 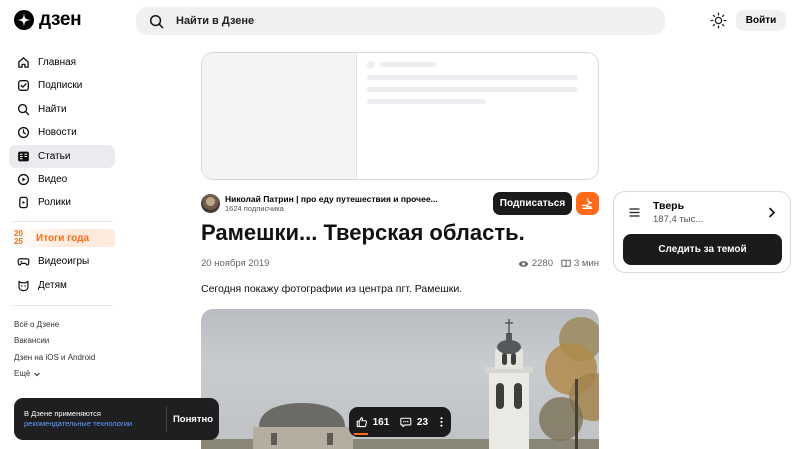 I want to click on more-vertical-icon, so click(x=441, y=422).